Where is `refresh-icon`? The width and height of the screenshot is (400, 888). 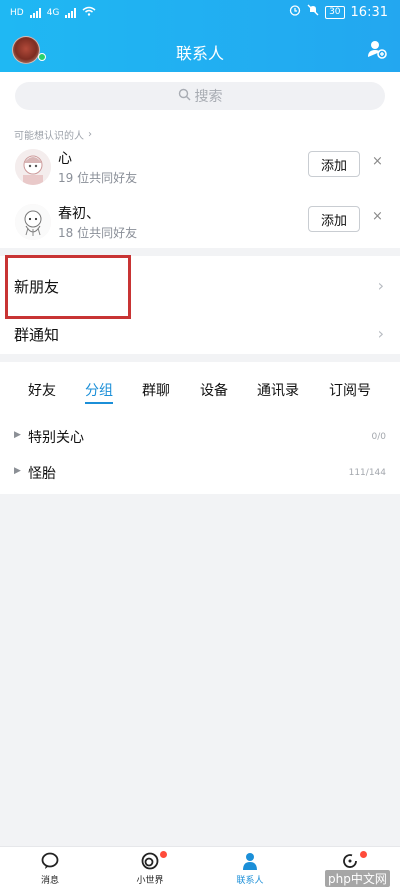 refresh-icon is located at coordinates (350, 861).